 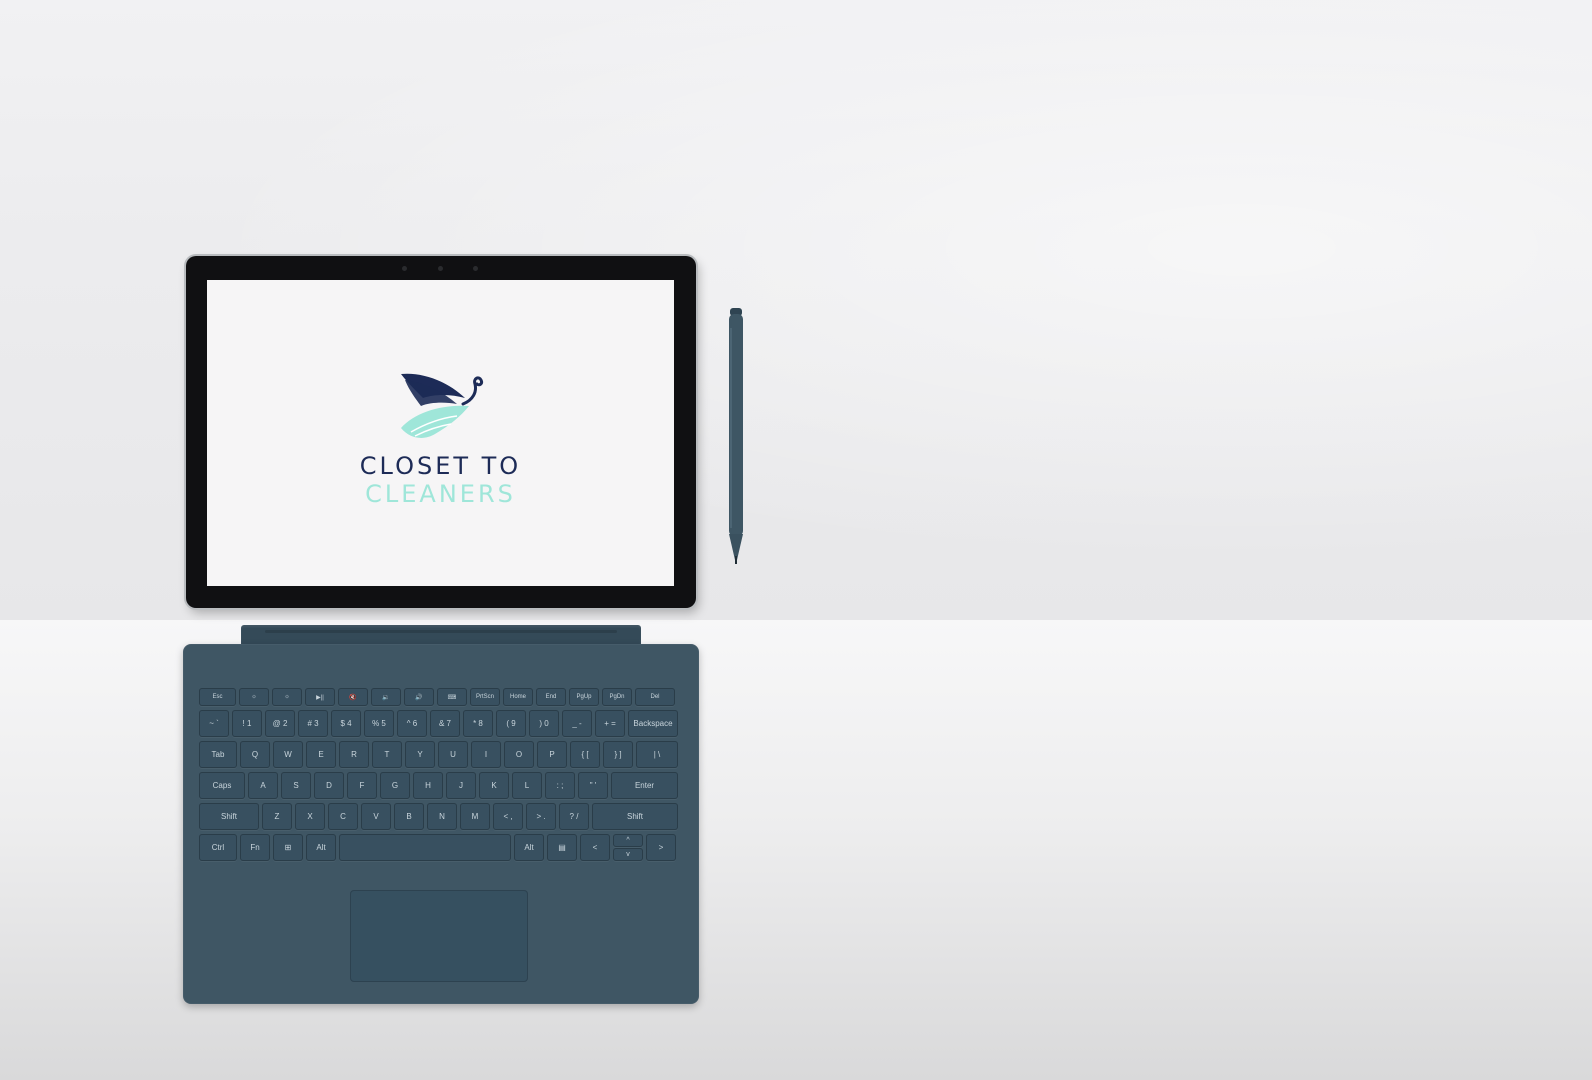 I want to click on key: N, so click(x=442, y=816).